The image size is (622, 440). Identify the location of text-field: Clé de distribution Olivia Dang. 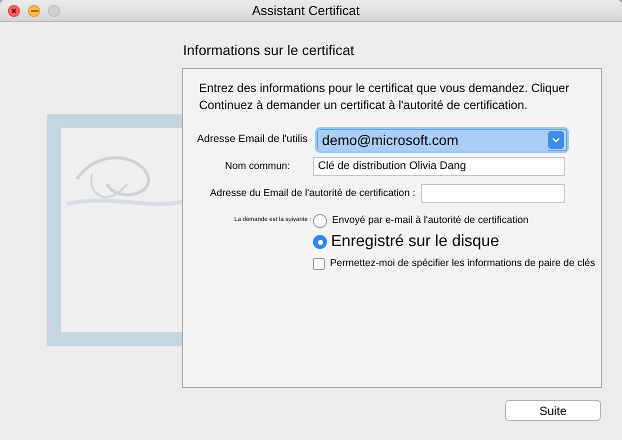
(439, 166).